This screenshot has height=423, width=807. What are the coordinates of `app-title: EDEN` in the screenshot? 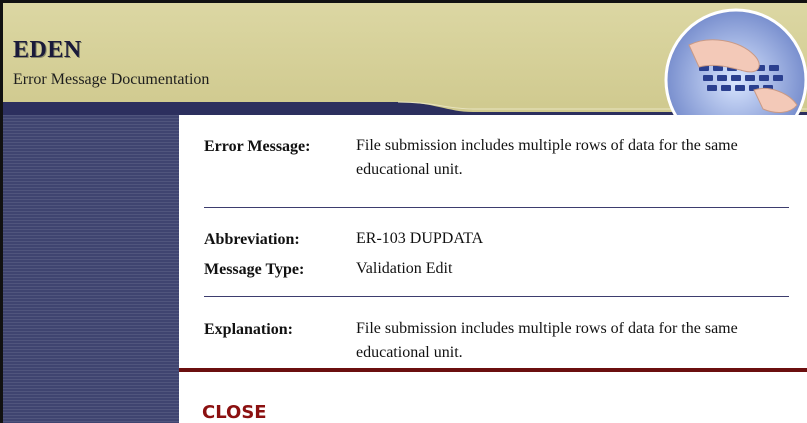 It's located at (47, 50).